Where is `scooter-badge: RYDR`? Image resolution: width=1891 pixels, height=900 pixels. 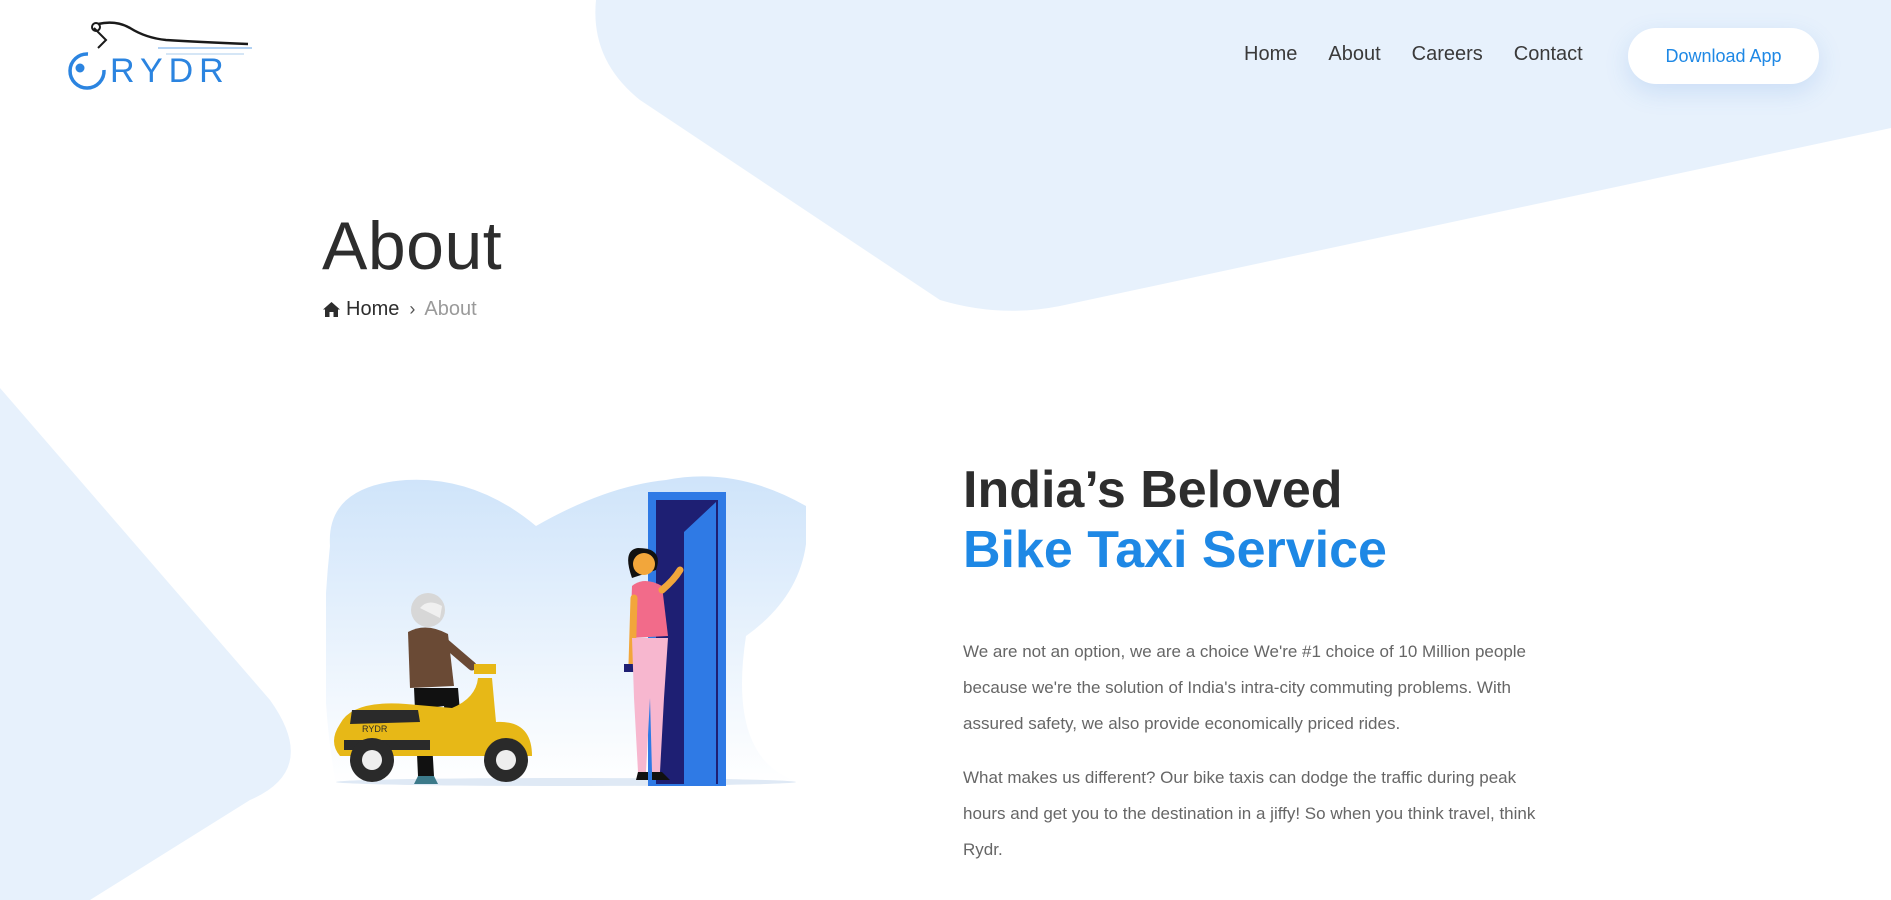 scooter-badge: RYDR is located at coordinates (375, 729).